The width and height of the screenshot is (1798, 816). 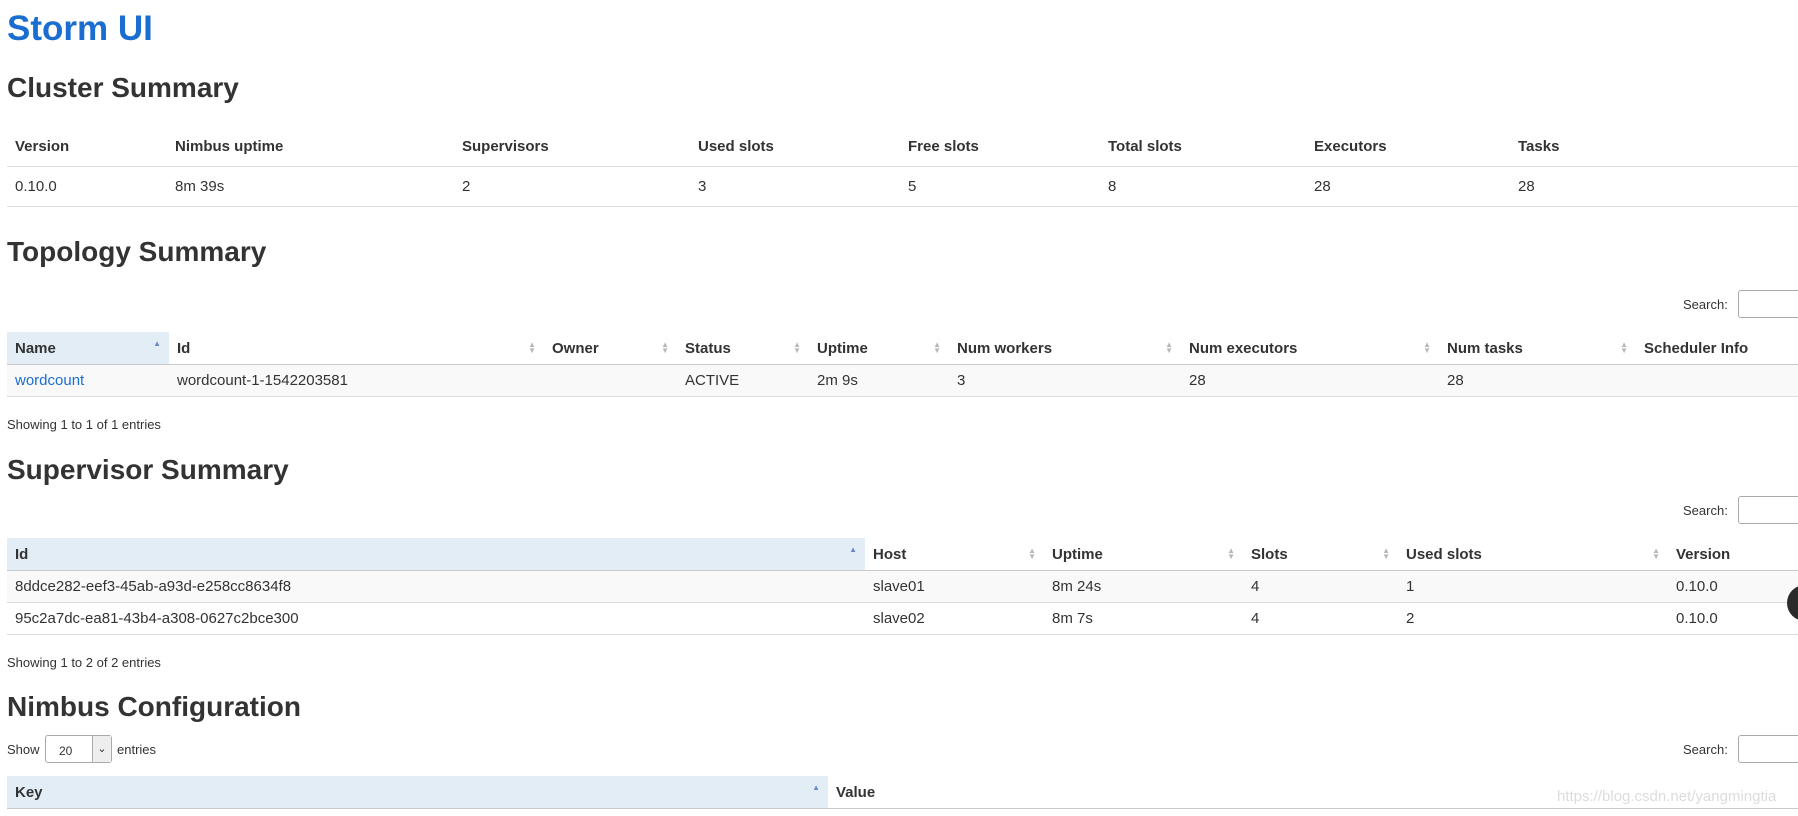 I want to click on supervisor-summary-heading: Supervisor Summary, so click(x=148, y=469).